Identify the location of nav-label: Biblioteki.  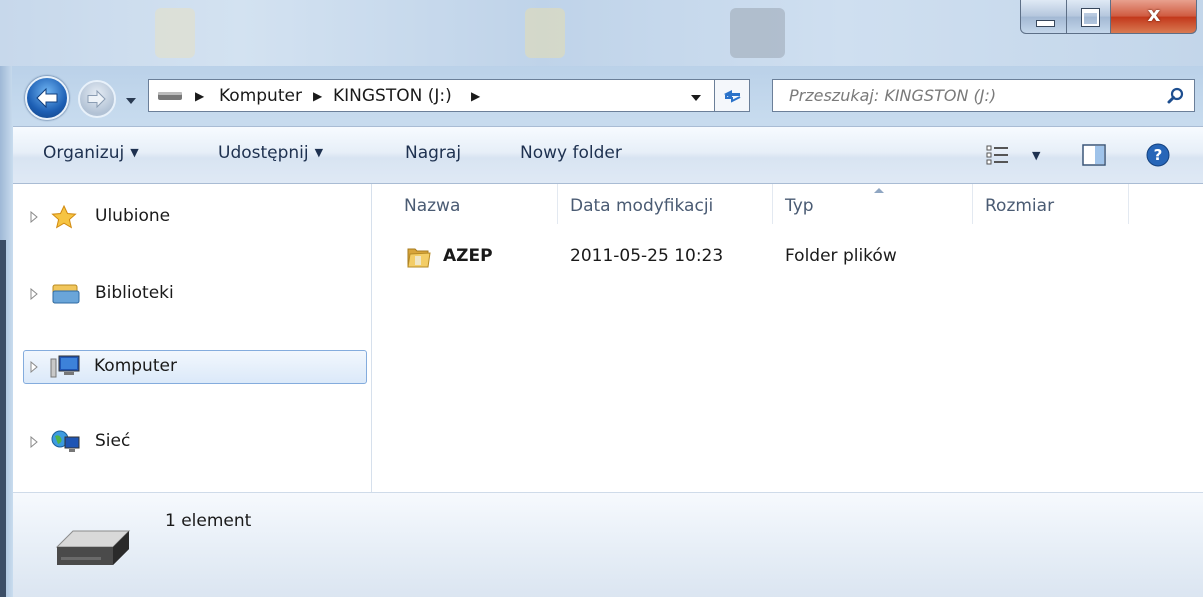
(134, 293).